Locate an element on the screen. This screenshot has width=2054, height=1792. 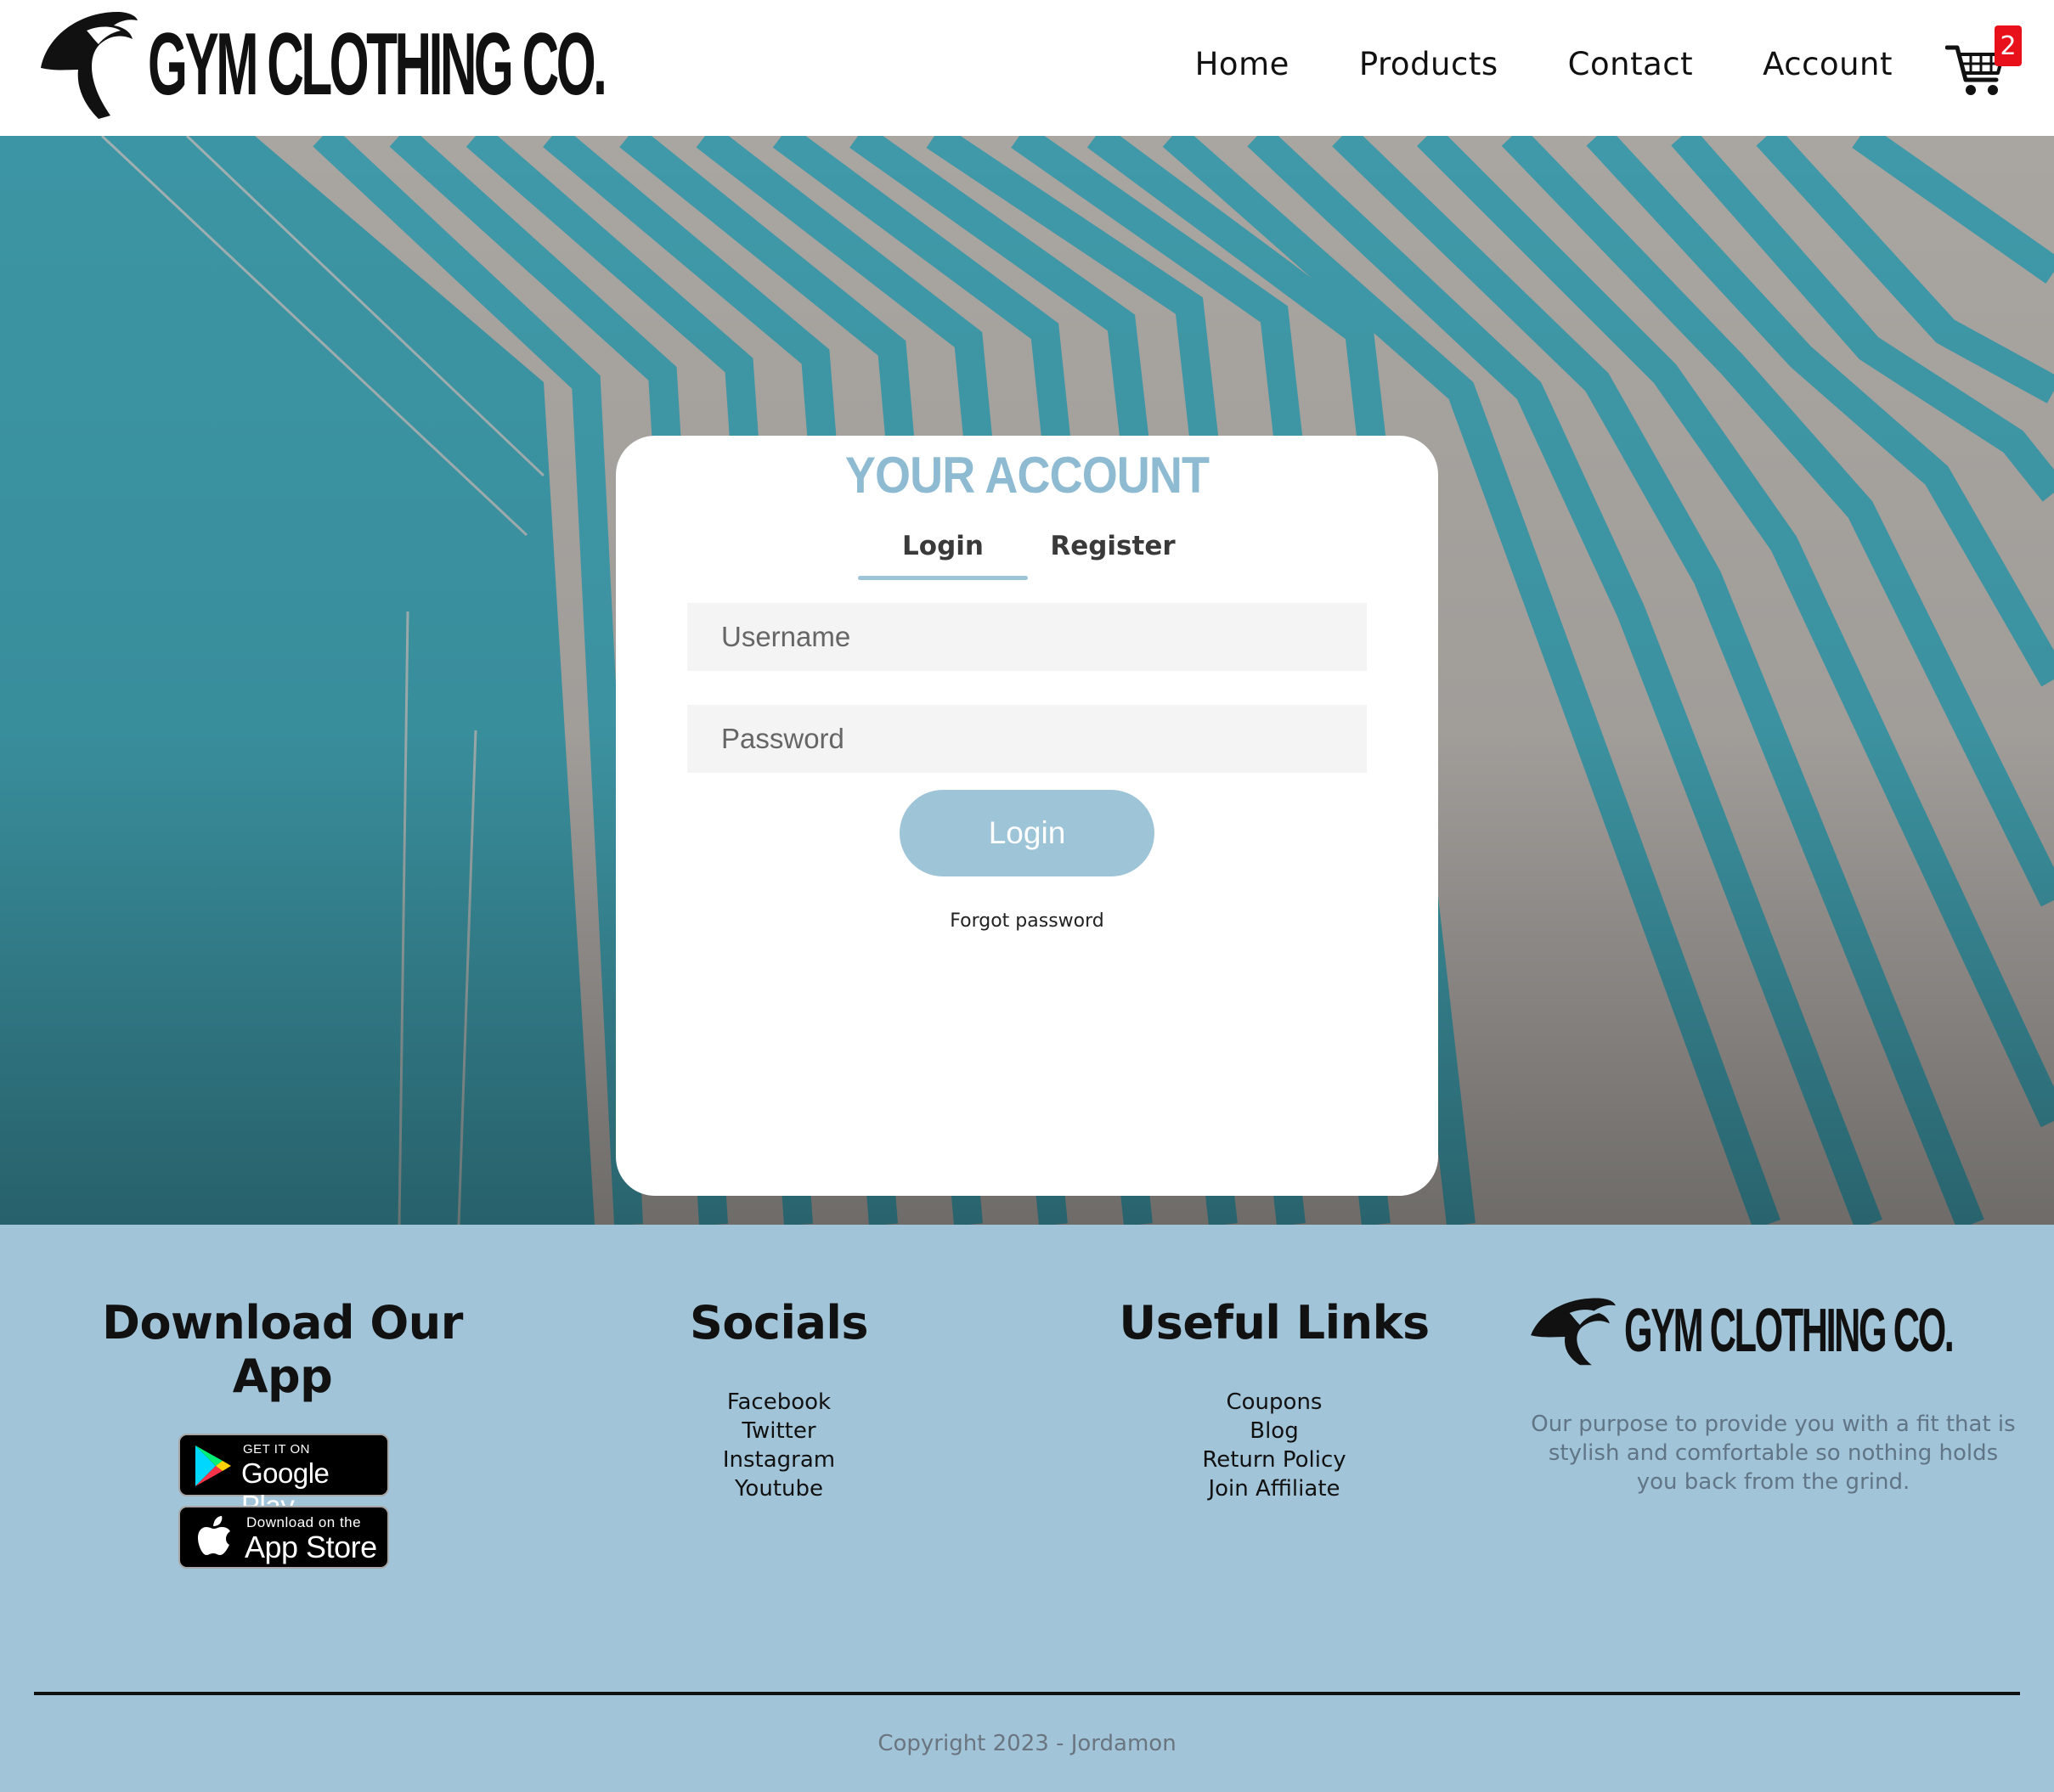
app-store-big-text: App Store is located at coordinates (311, 1547).